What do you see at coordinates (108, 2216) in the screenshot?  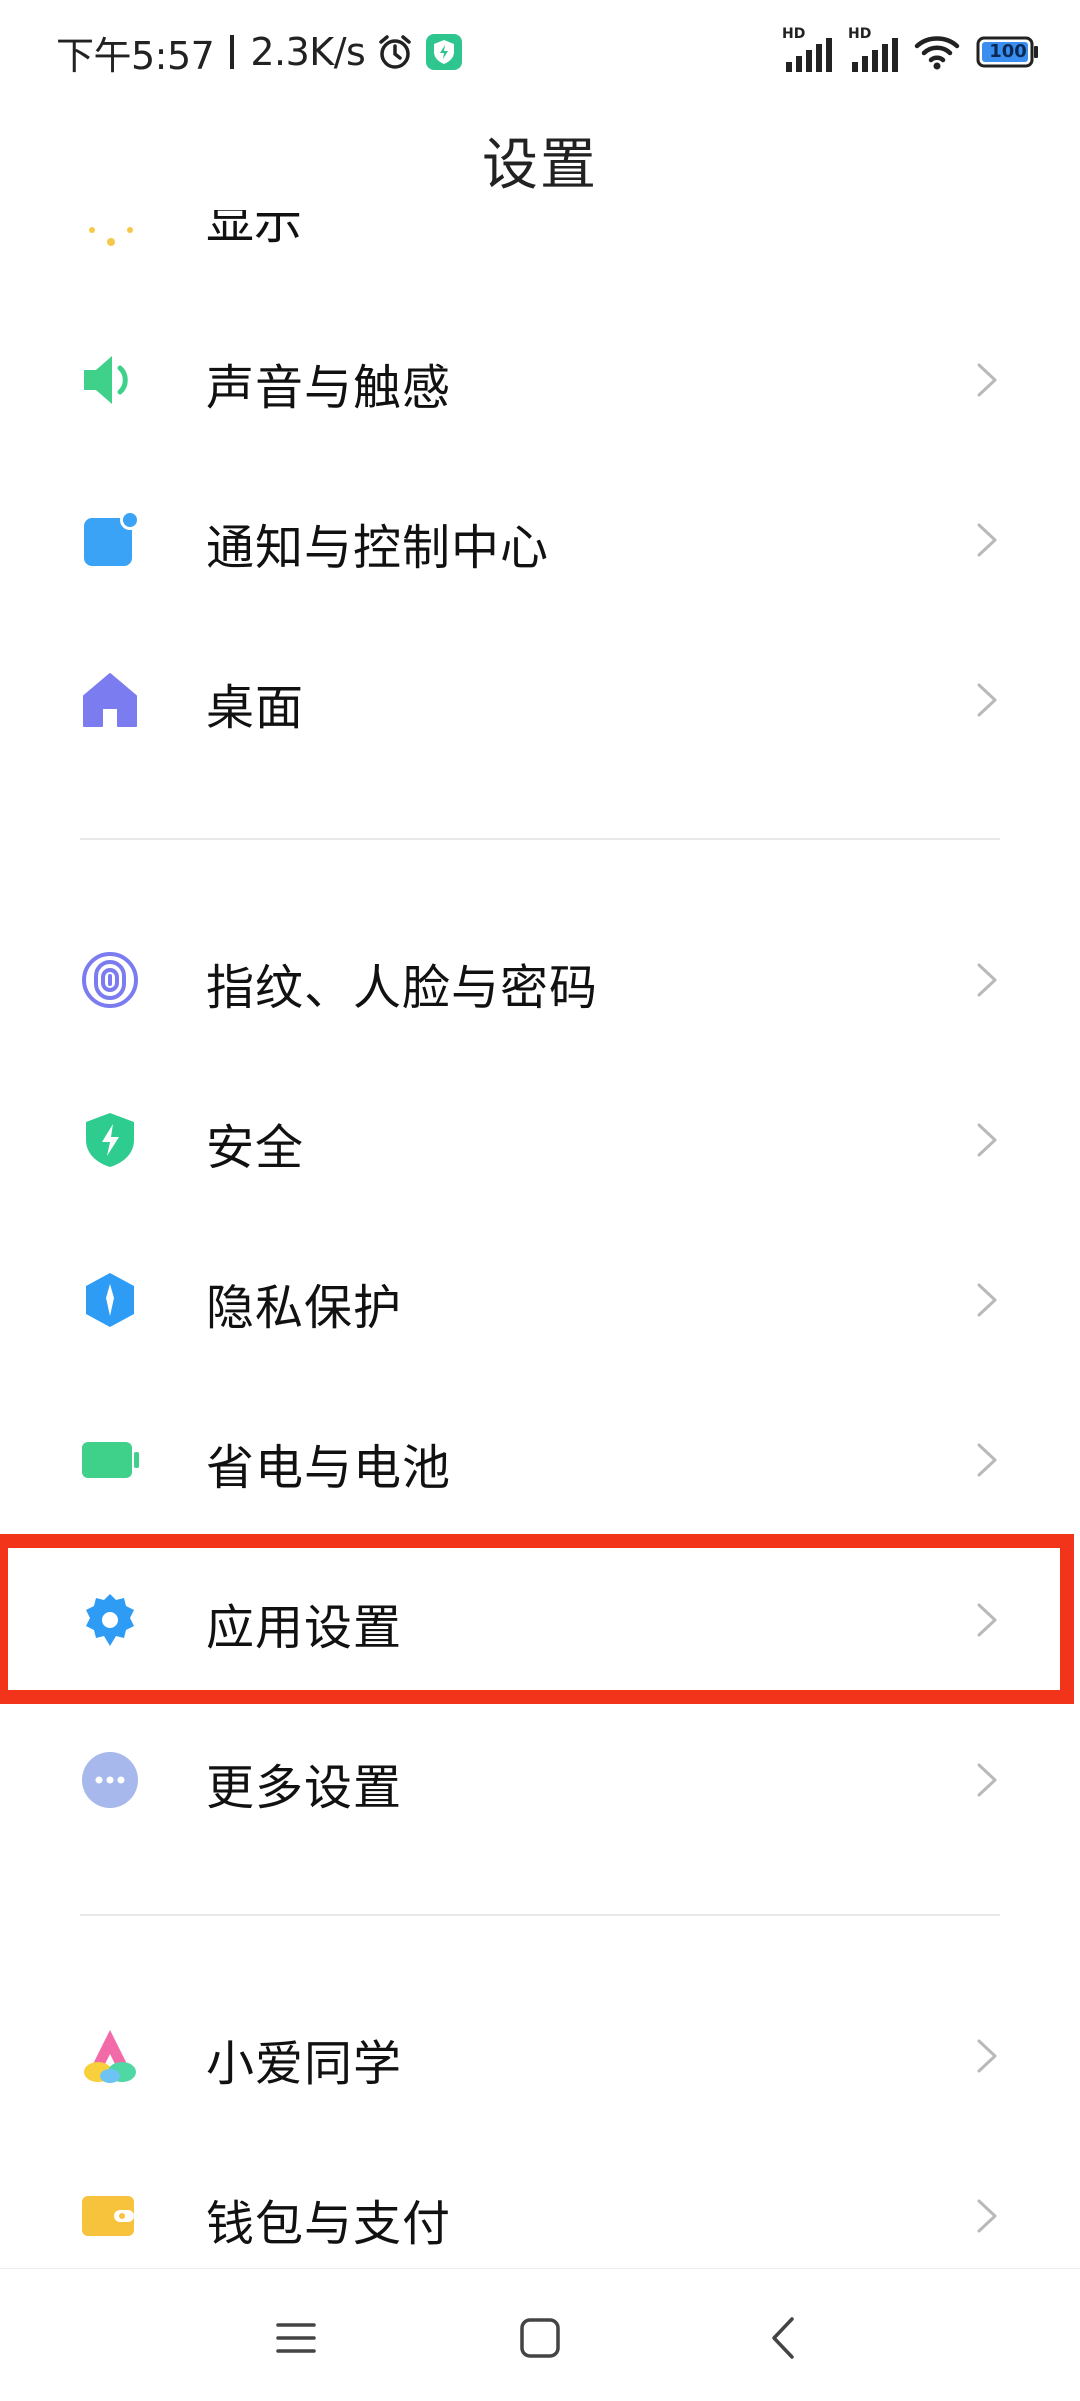 I see `wallet-icon` at bounding box center [108, 2216].